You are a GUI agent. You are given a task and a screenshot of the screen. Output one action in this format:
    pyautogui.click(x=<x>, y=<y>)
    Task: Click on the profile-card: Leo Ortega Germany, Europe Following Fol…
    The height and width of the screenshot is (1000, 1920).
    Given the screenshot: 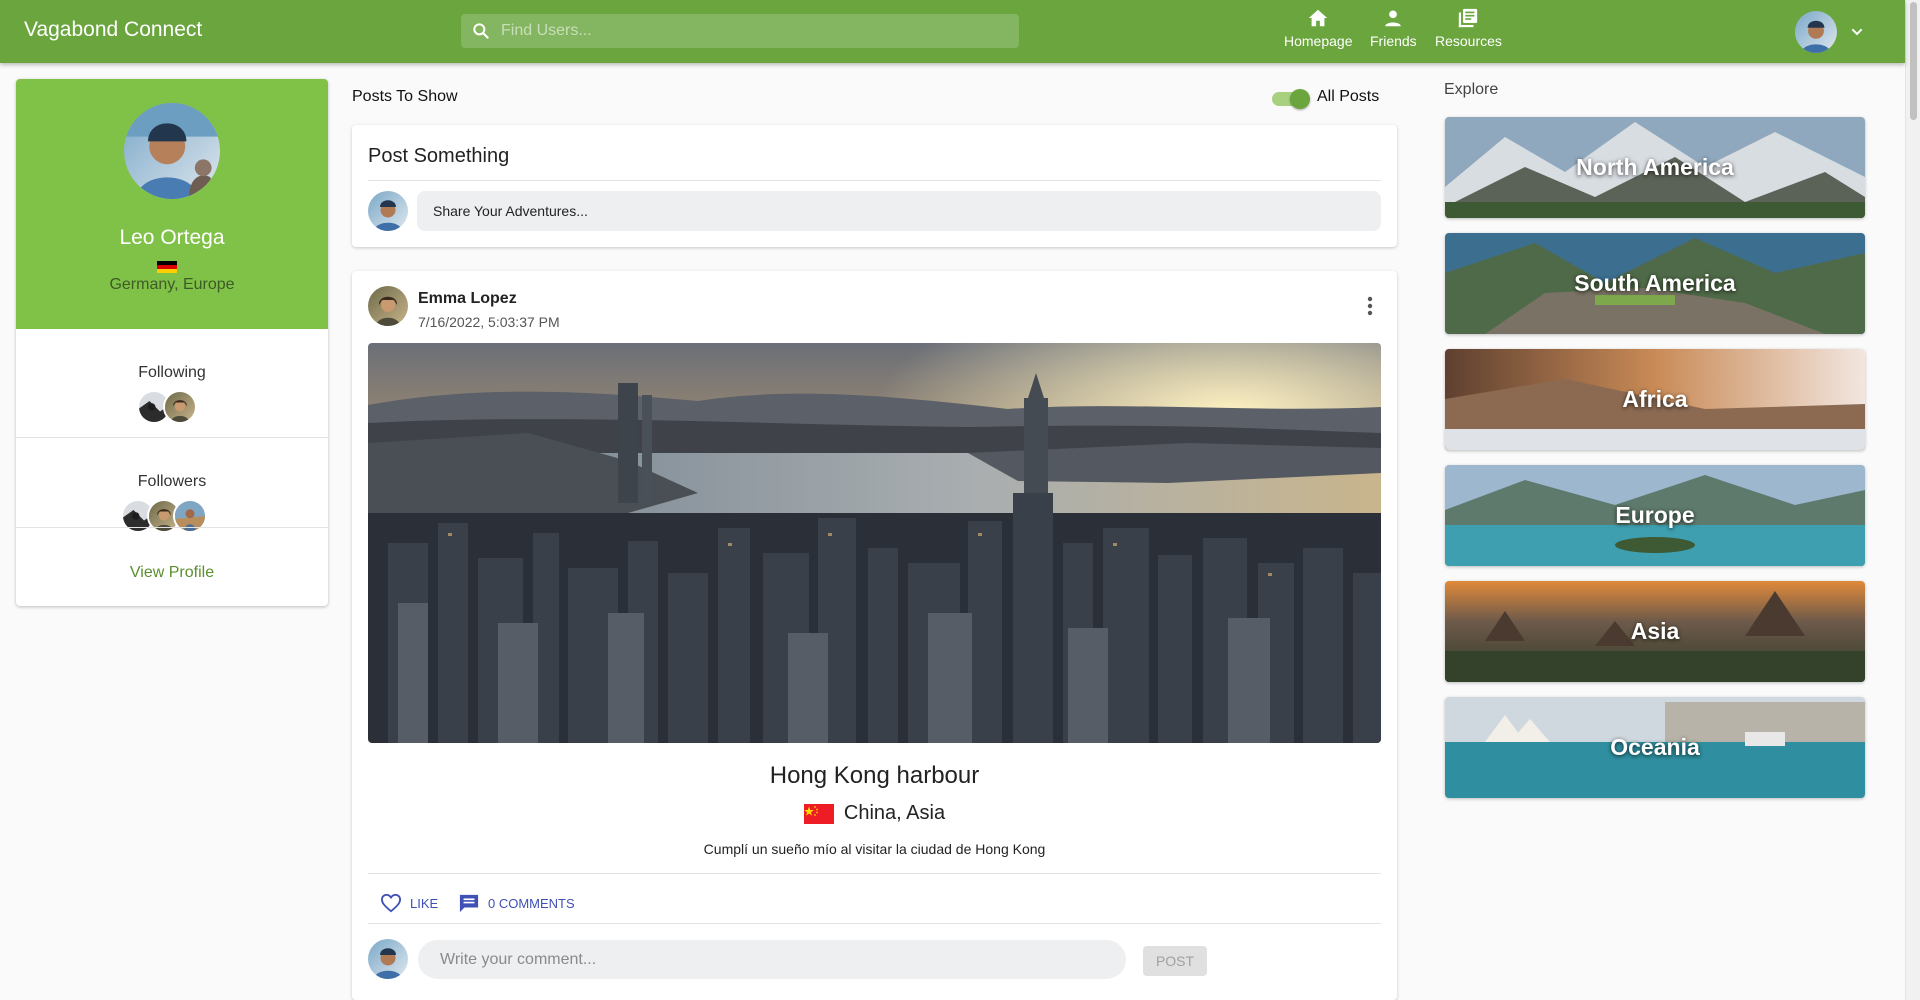 What is the action you would take?
    pyautogui.click(x=172, y=342)
    